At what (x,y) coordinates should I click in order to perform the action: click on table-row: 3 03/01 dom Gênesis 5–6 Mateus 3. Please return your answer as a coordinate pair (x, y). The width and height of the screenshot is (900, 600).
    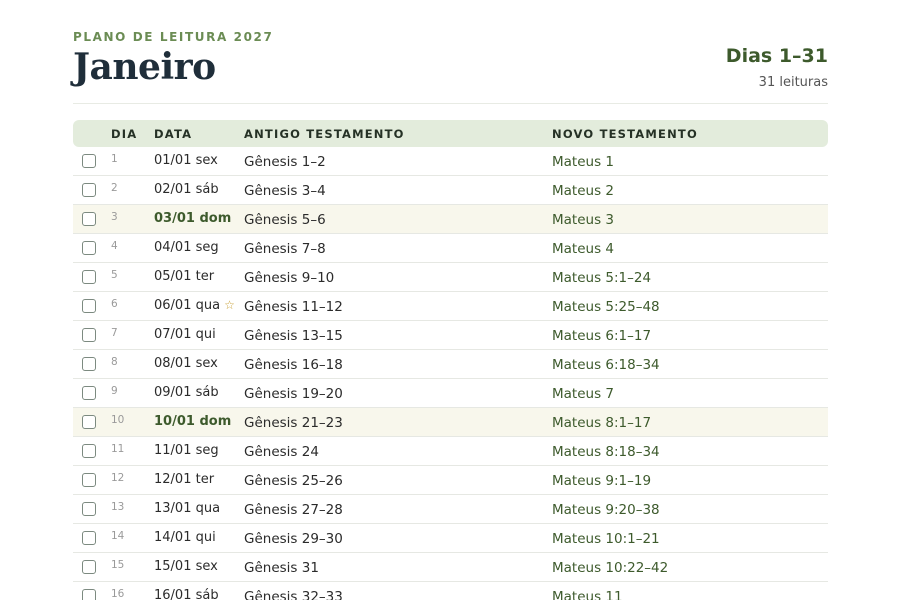
    Looking at the image, I should click on (450, 219).